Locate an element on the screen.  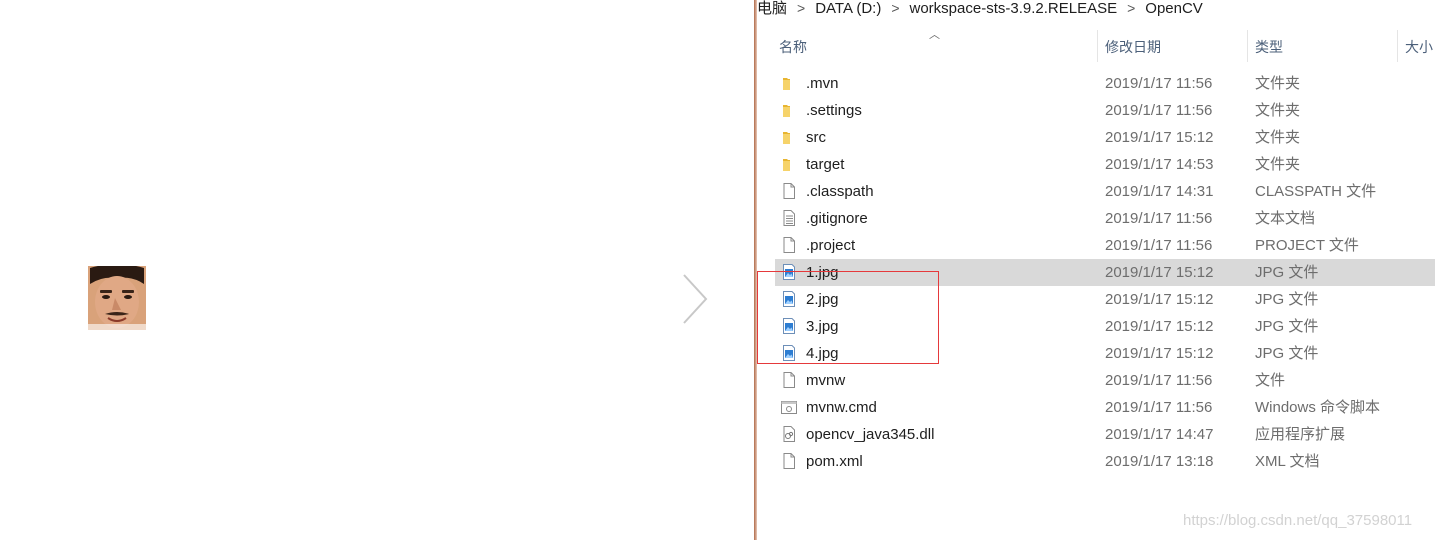
column-header-type: 类型 is located at coordinates (1269, 47).